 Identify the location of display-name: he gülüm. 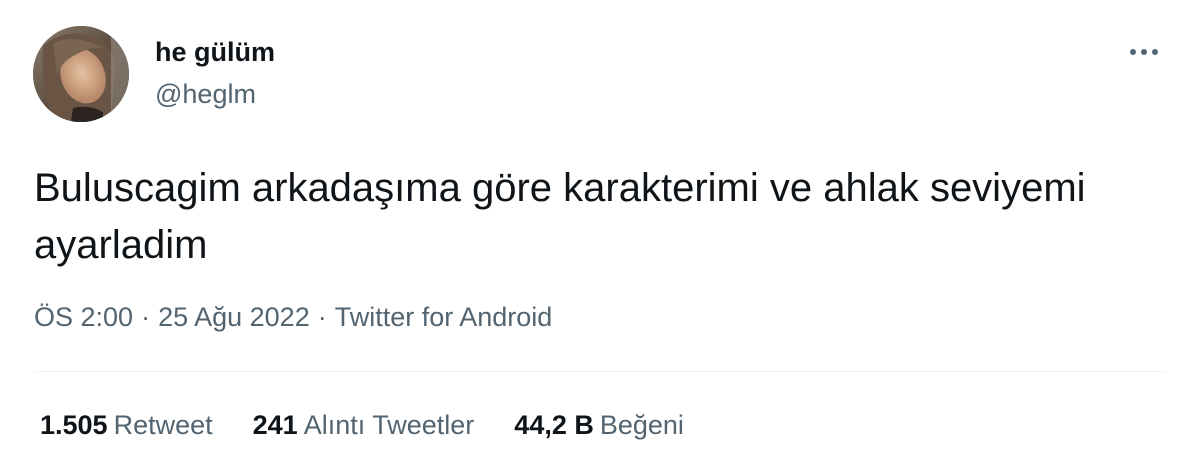
(215, 52).